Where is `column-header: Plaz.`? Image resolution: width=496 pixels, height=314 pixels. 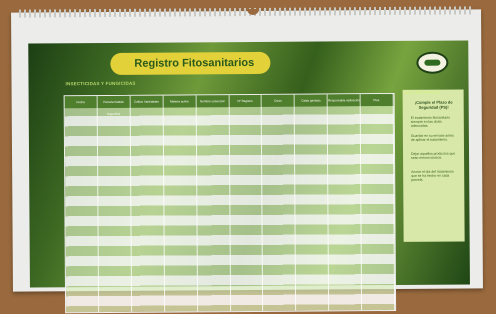 column-header: Plaz. is located at coordinates (377, 100).